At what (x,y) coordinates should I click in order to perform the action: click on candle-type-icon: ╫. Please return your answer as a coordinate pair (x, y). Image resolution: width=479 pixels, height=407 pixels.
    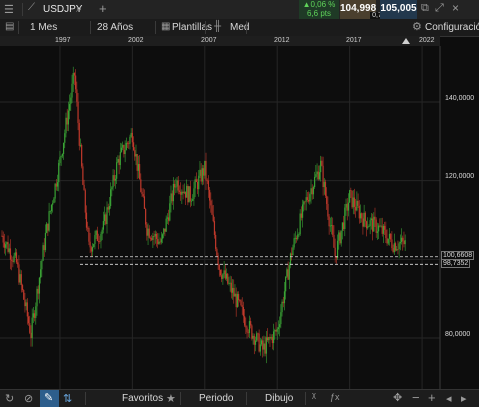
    Looking at the image, I should click on (217, 26).